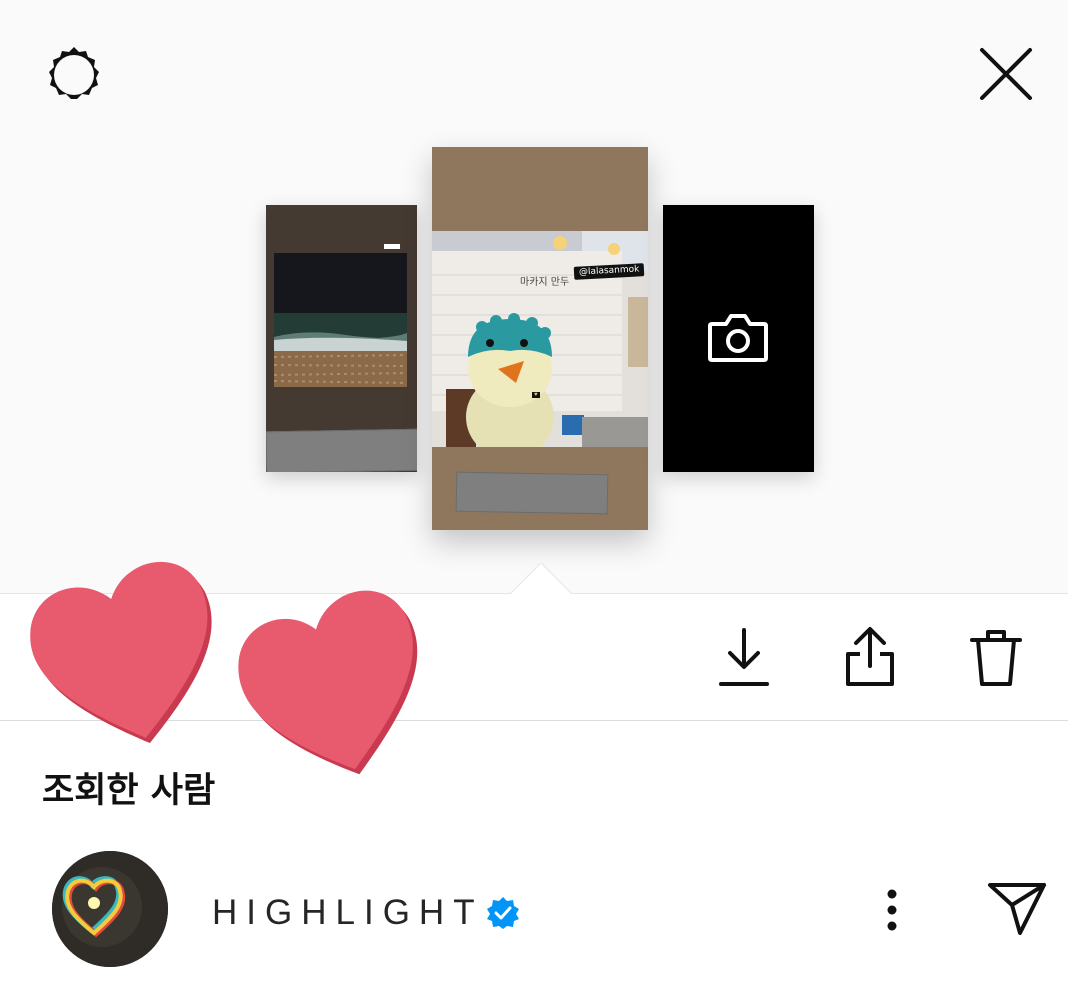 This screenshot has width=1068, height=991. I want to click on settings-gear-icon, so click(74, 73).